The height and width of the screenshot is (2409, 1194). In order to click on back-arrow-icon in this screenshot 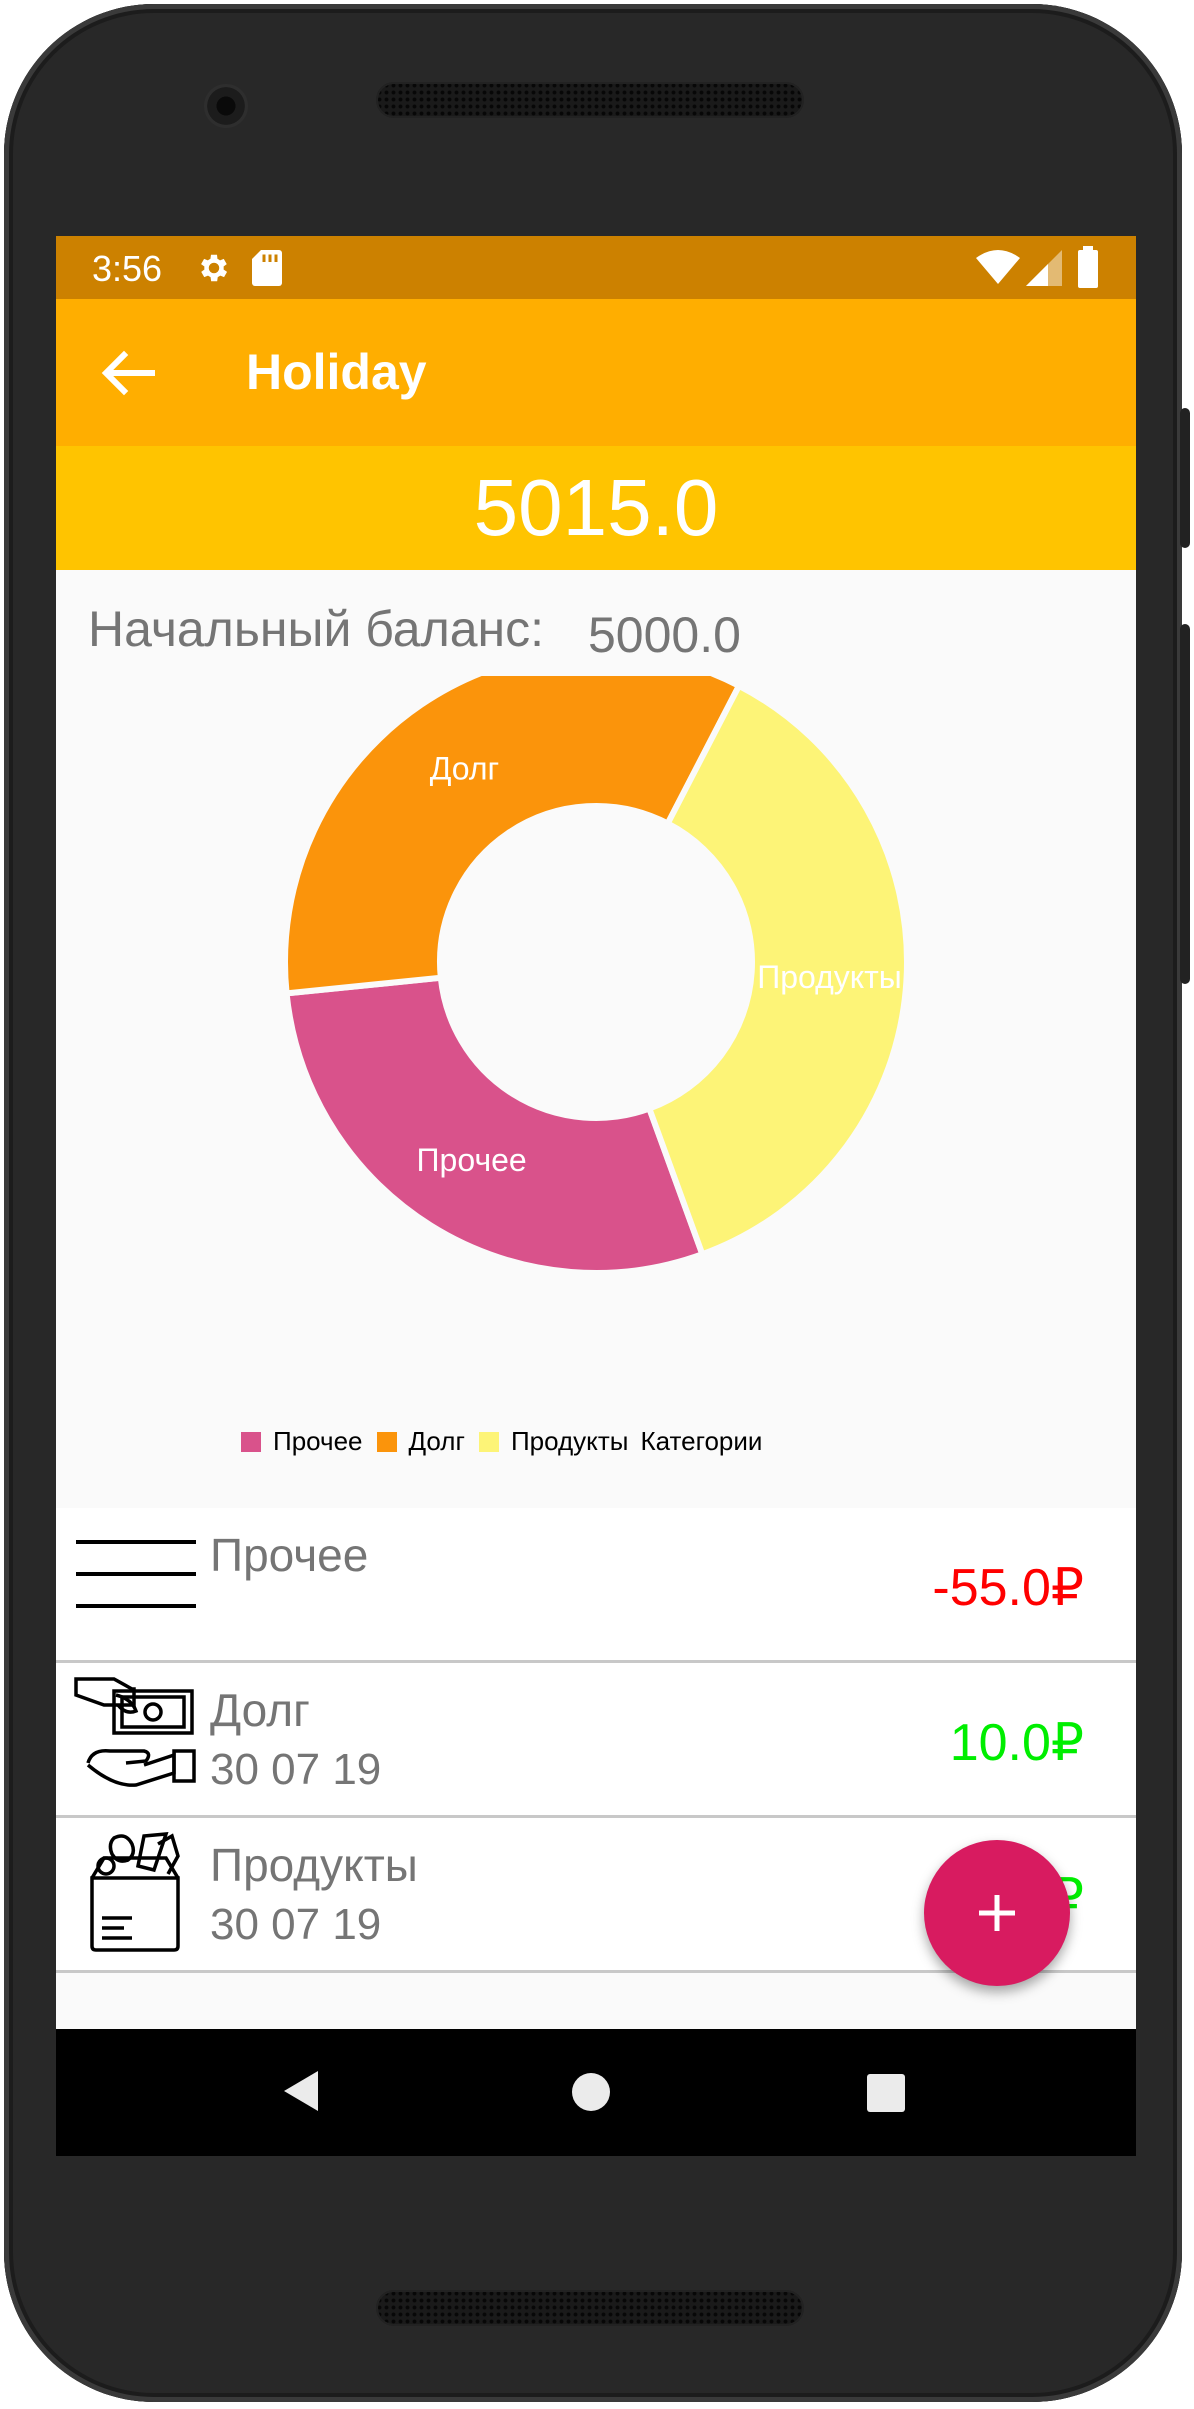, I will do `click(128, 373)`.